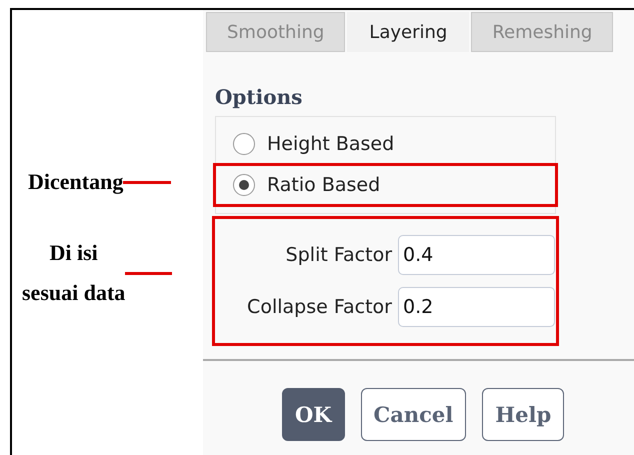  I want to click on dialog-button: Help, so click(523, 414).